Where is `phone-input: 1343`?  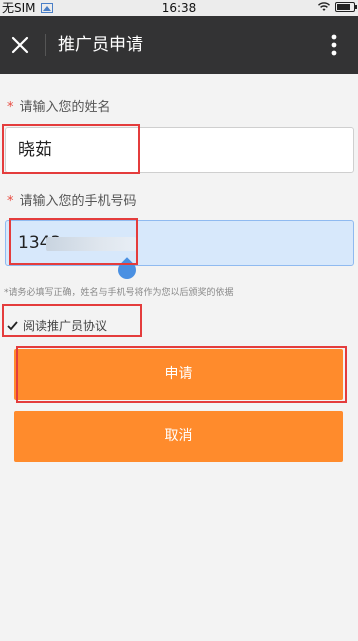
phone-input: 1343 is located at coordinates (179, 243).